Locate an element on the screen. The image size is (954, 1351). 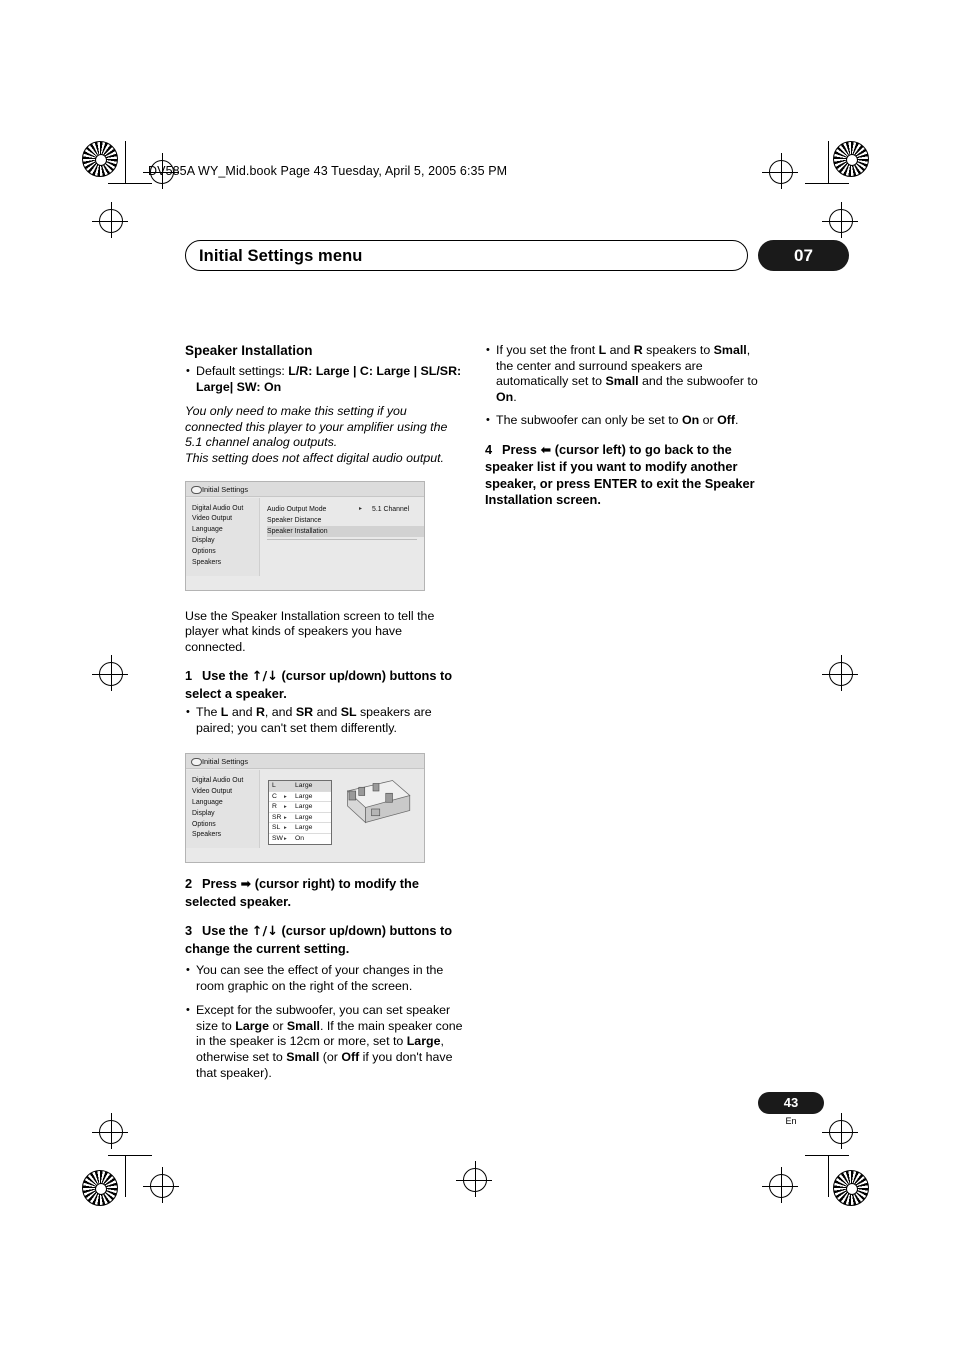
osd-divider is located at coordinates (342, 539).